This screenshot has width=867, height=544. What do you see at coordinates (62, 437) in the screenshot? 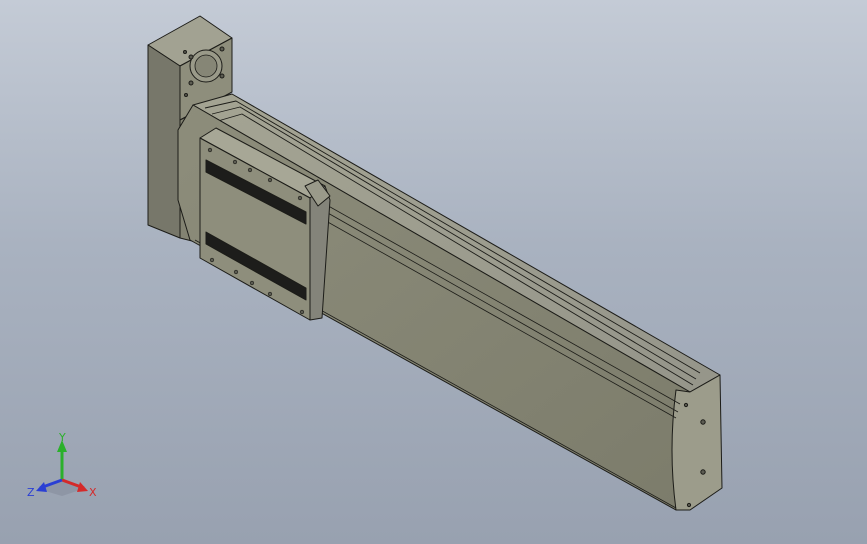
I see `y-axis-label: Y` at bounding box center [62, 437].